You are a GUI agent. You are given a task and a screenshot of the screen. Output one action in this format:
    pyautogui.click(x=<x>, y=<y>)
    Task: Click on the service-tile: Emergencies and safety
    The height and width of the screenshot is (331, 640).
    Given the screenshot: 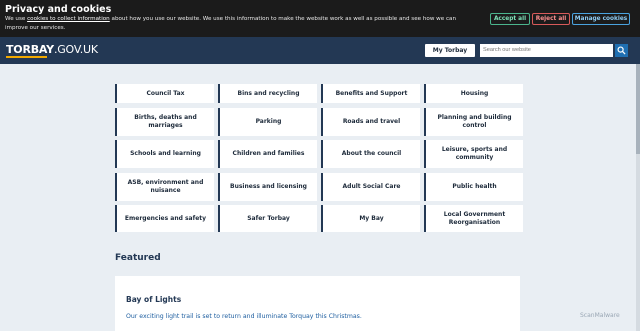 What is the action you would take?
    pyautogui.click(x=164, y=218)
    